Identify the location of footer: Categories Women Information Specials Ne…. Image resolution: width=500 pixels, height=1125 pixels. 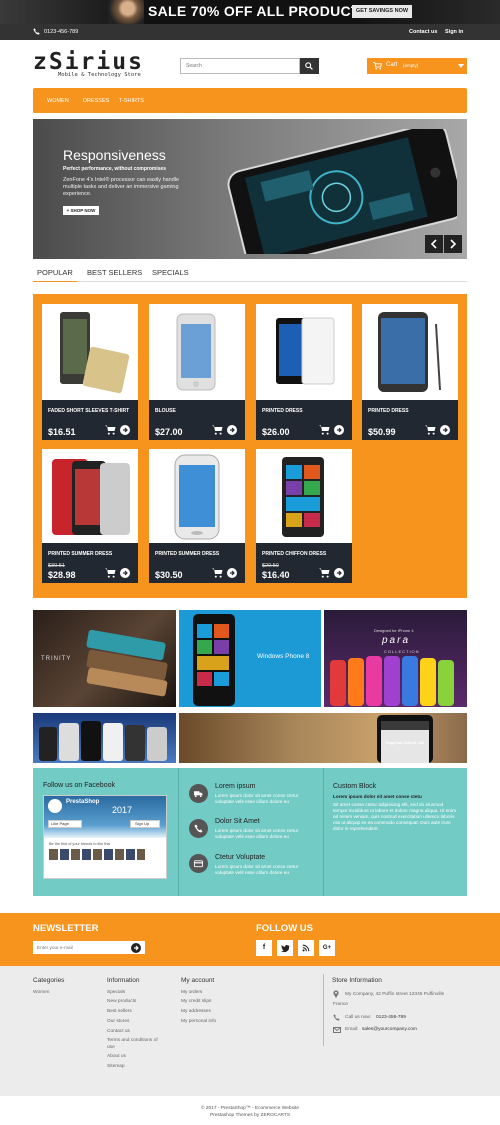
(250, 1031).